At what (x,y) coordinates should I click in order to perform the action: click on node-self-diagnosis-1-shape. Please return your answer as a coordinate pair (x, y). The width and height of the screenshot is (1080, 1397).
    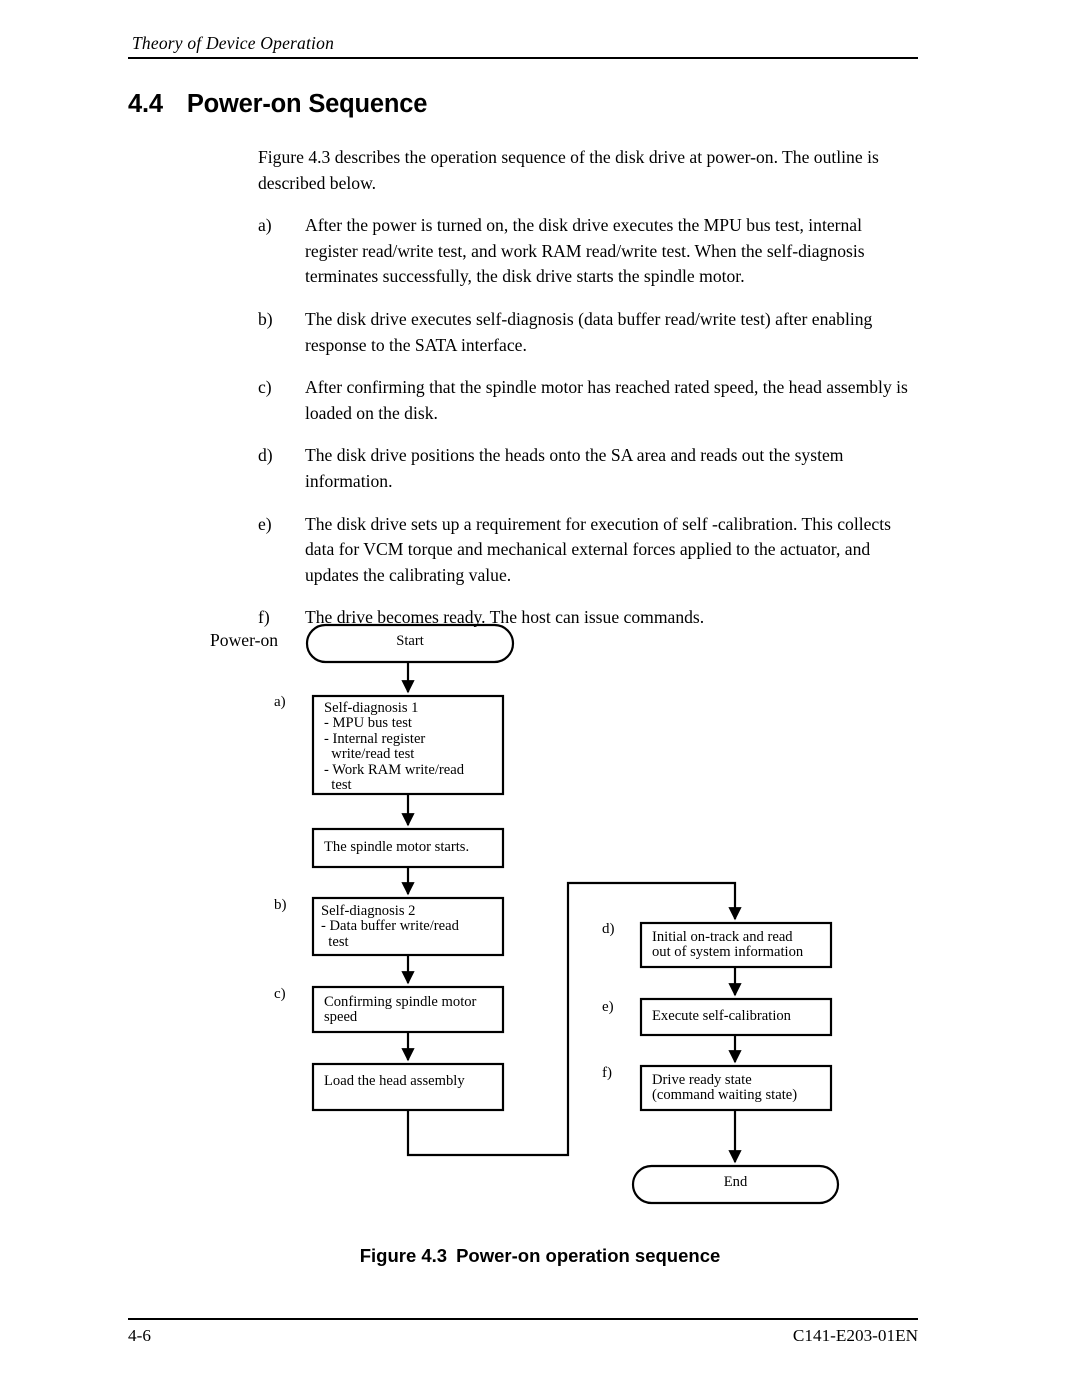
    Looking at the image, I should click on (408, 745).